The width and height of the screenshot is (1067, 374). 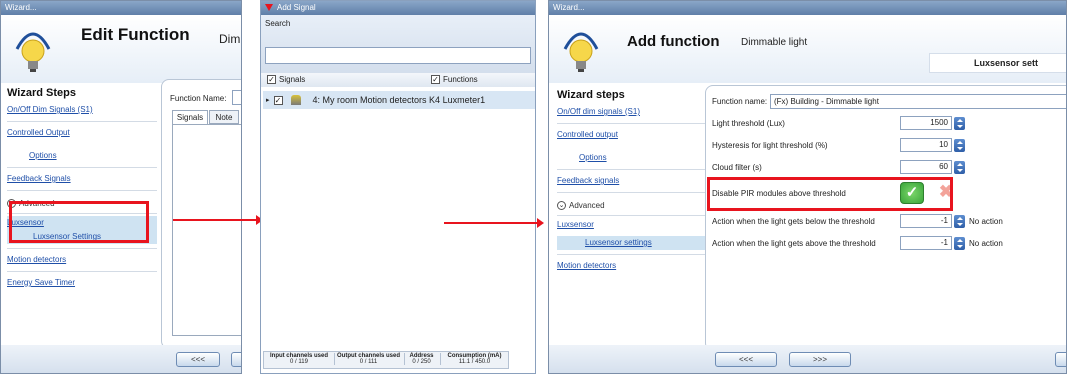 What do you see at coordinates (986, 243) in the screenshot?
I see `above-threshold-action: No action` at bounding box center [986, 243].